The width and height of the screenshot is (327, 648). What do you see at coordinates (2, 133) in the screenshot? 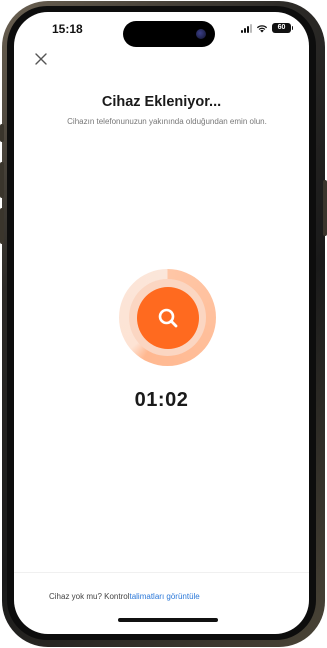
I see `action-button` at bounding box center [2, 133].